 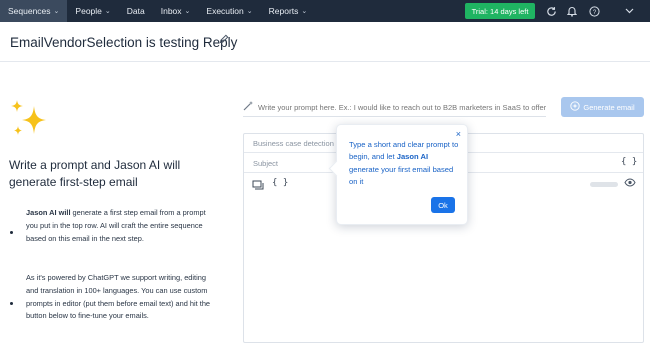 I want to click on generate-email-label: Generate email, so click(x=609, y=107).